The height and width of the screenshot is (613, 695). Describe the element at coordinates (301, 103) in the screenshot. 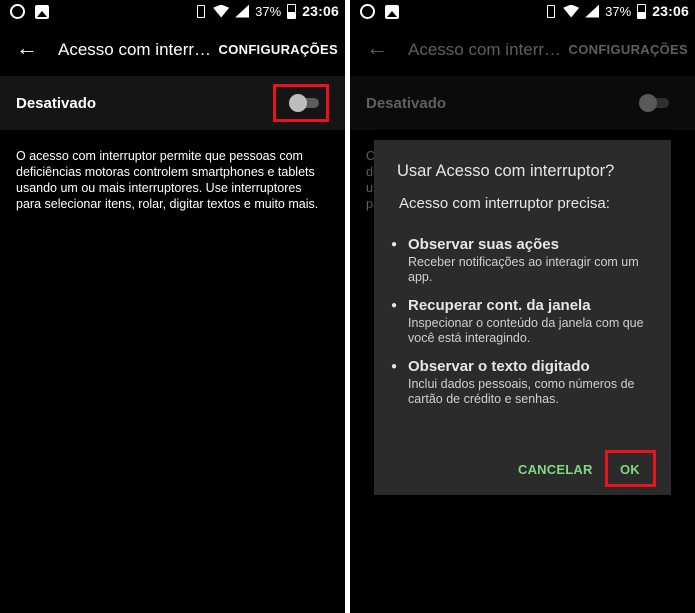

I see `toggle-highlight-box` at that location.